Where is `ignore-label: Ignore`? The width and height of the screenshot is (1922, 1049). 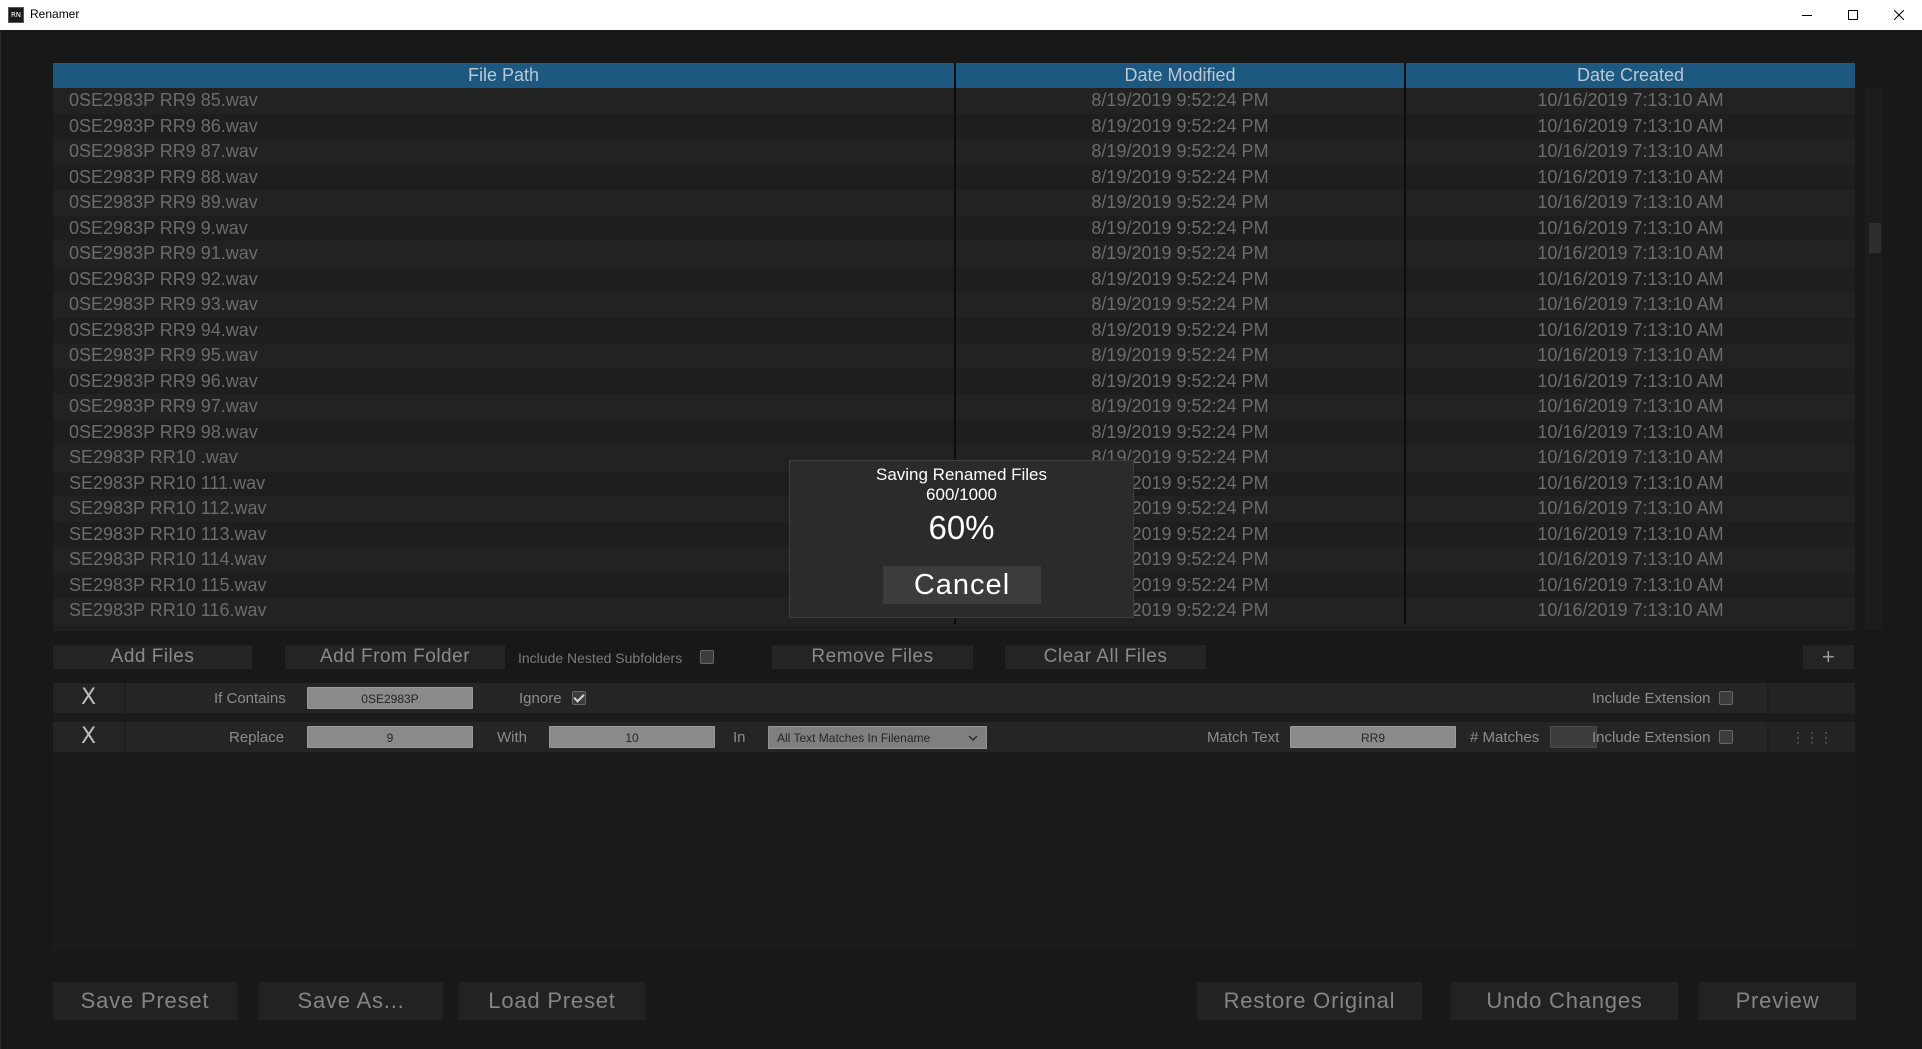
ignore-label: Ignore is located at coordinates (540, 698).